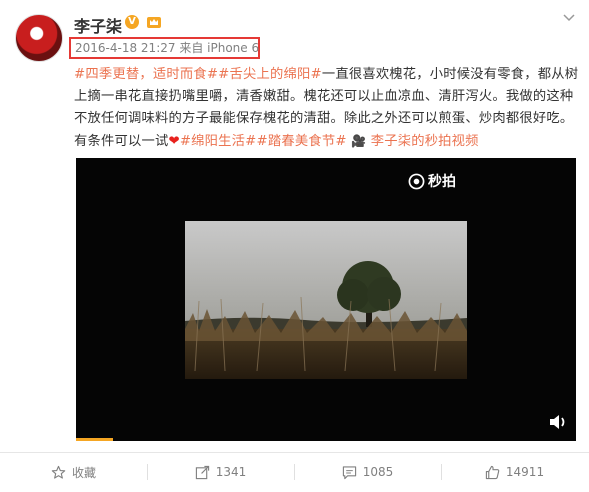 The width and height of the screenshot is (589, 492). I want to click on user-avatar, so click(39, 38).